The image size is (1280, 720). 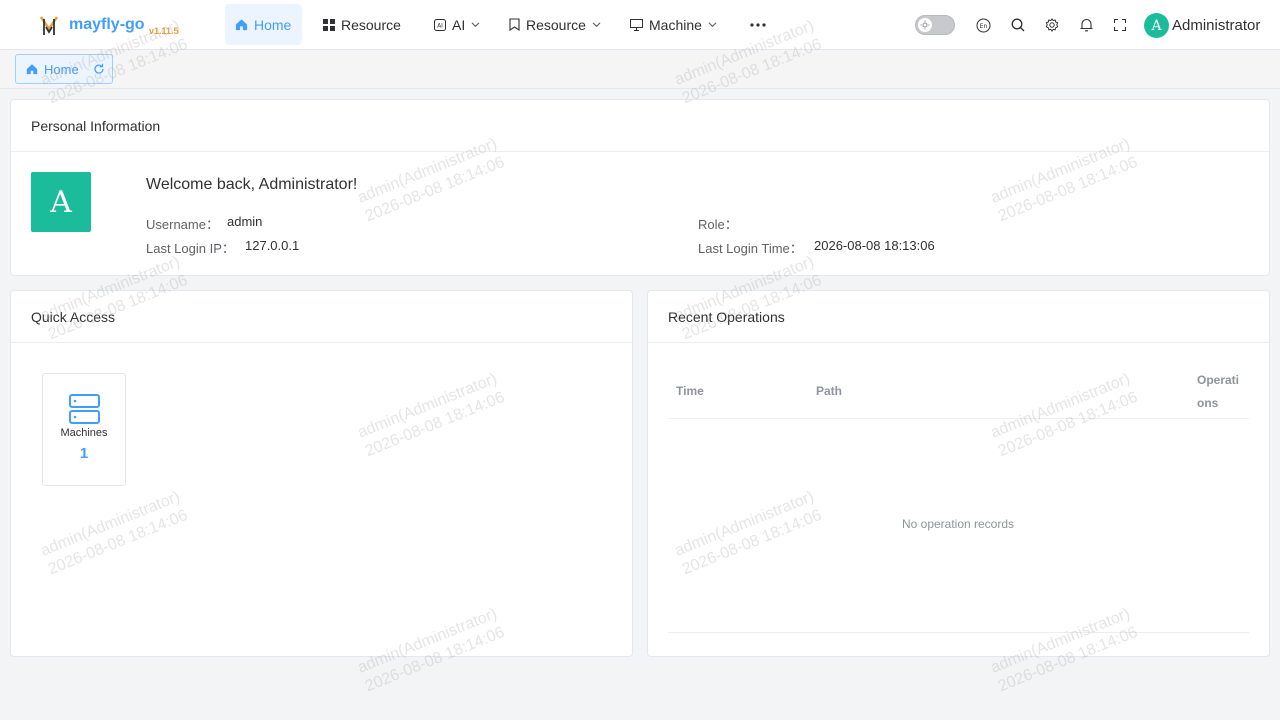 I want to click on nav-more, so click(x=758, y=24).